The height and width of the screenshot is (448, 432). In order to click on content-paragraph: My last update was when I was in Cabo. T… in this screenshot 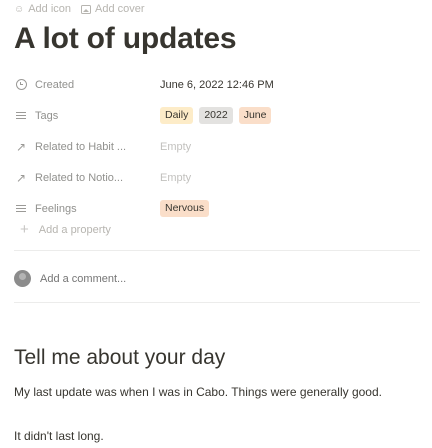, I will do `click(217, 392)`.